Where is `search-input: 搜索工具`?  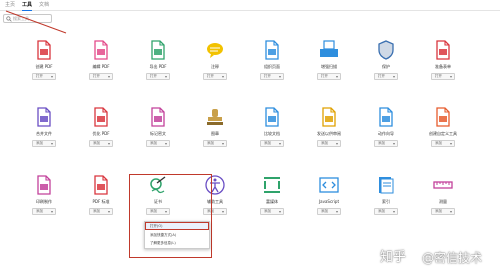 search-input: 搜索工具 is located at coordinates (27, 18).